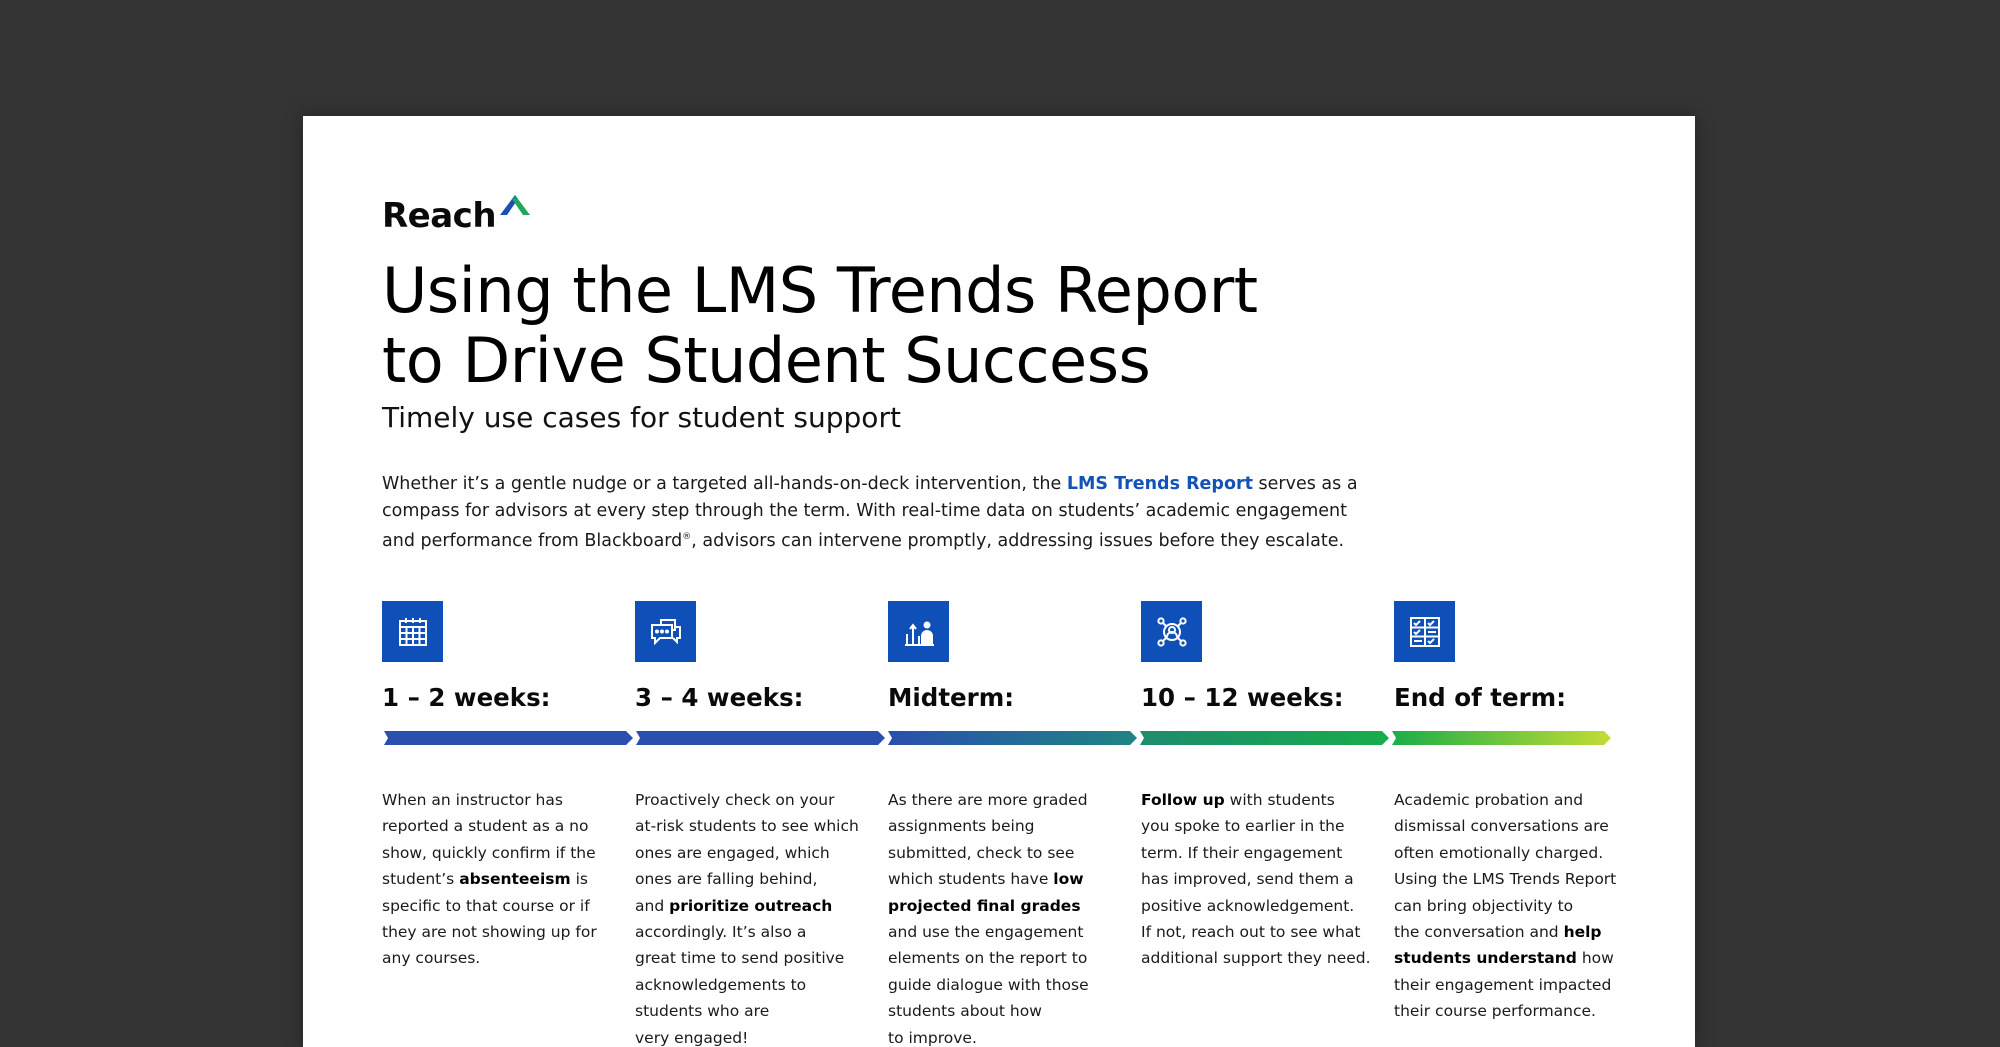  I want to click on text-line: and use the engagement, so click(986, 932).